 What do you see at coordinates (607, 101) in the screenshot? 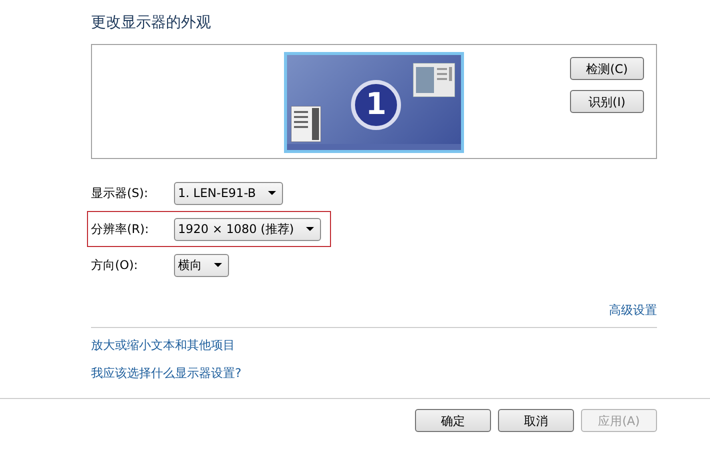
I see `identify-button: 识别(I)` at bounding box center [607, 101].